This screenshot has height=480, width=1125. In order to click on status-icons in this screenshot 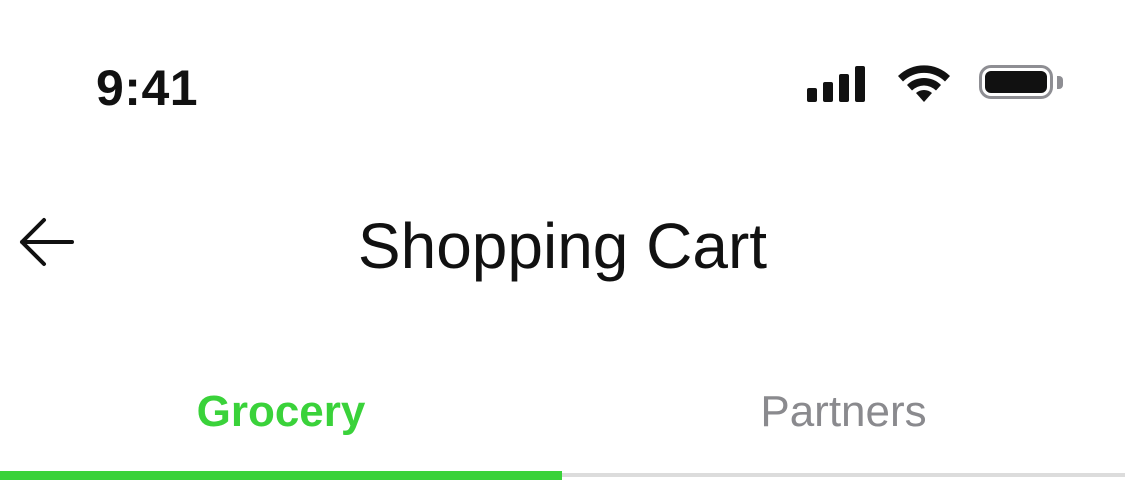, I will do `click(936, 84)`.